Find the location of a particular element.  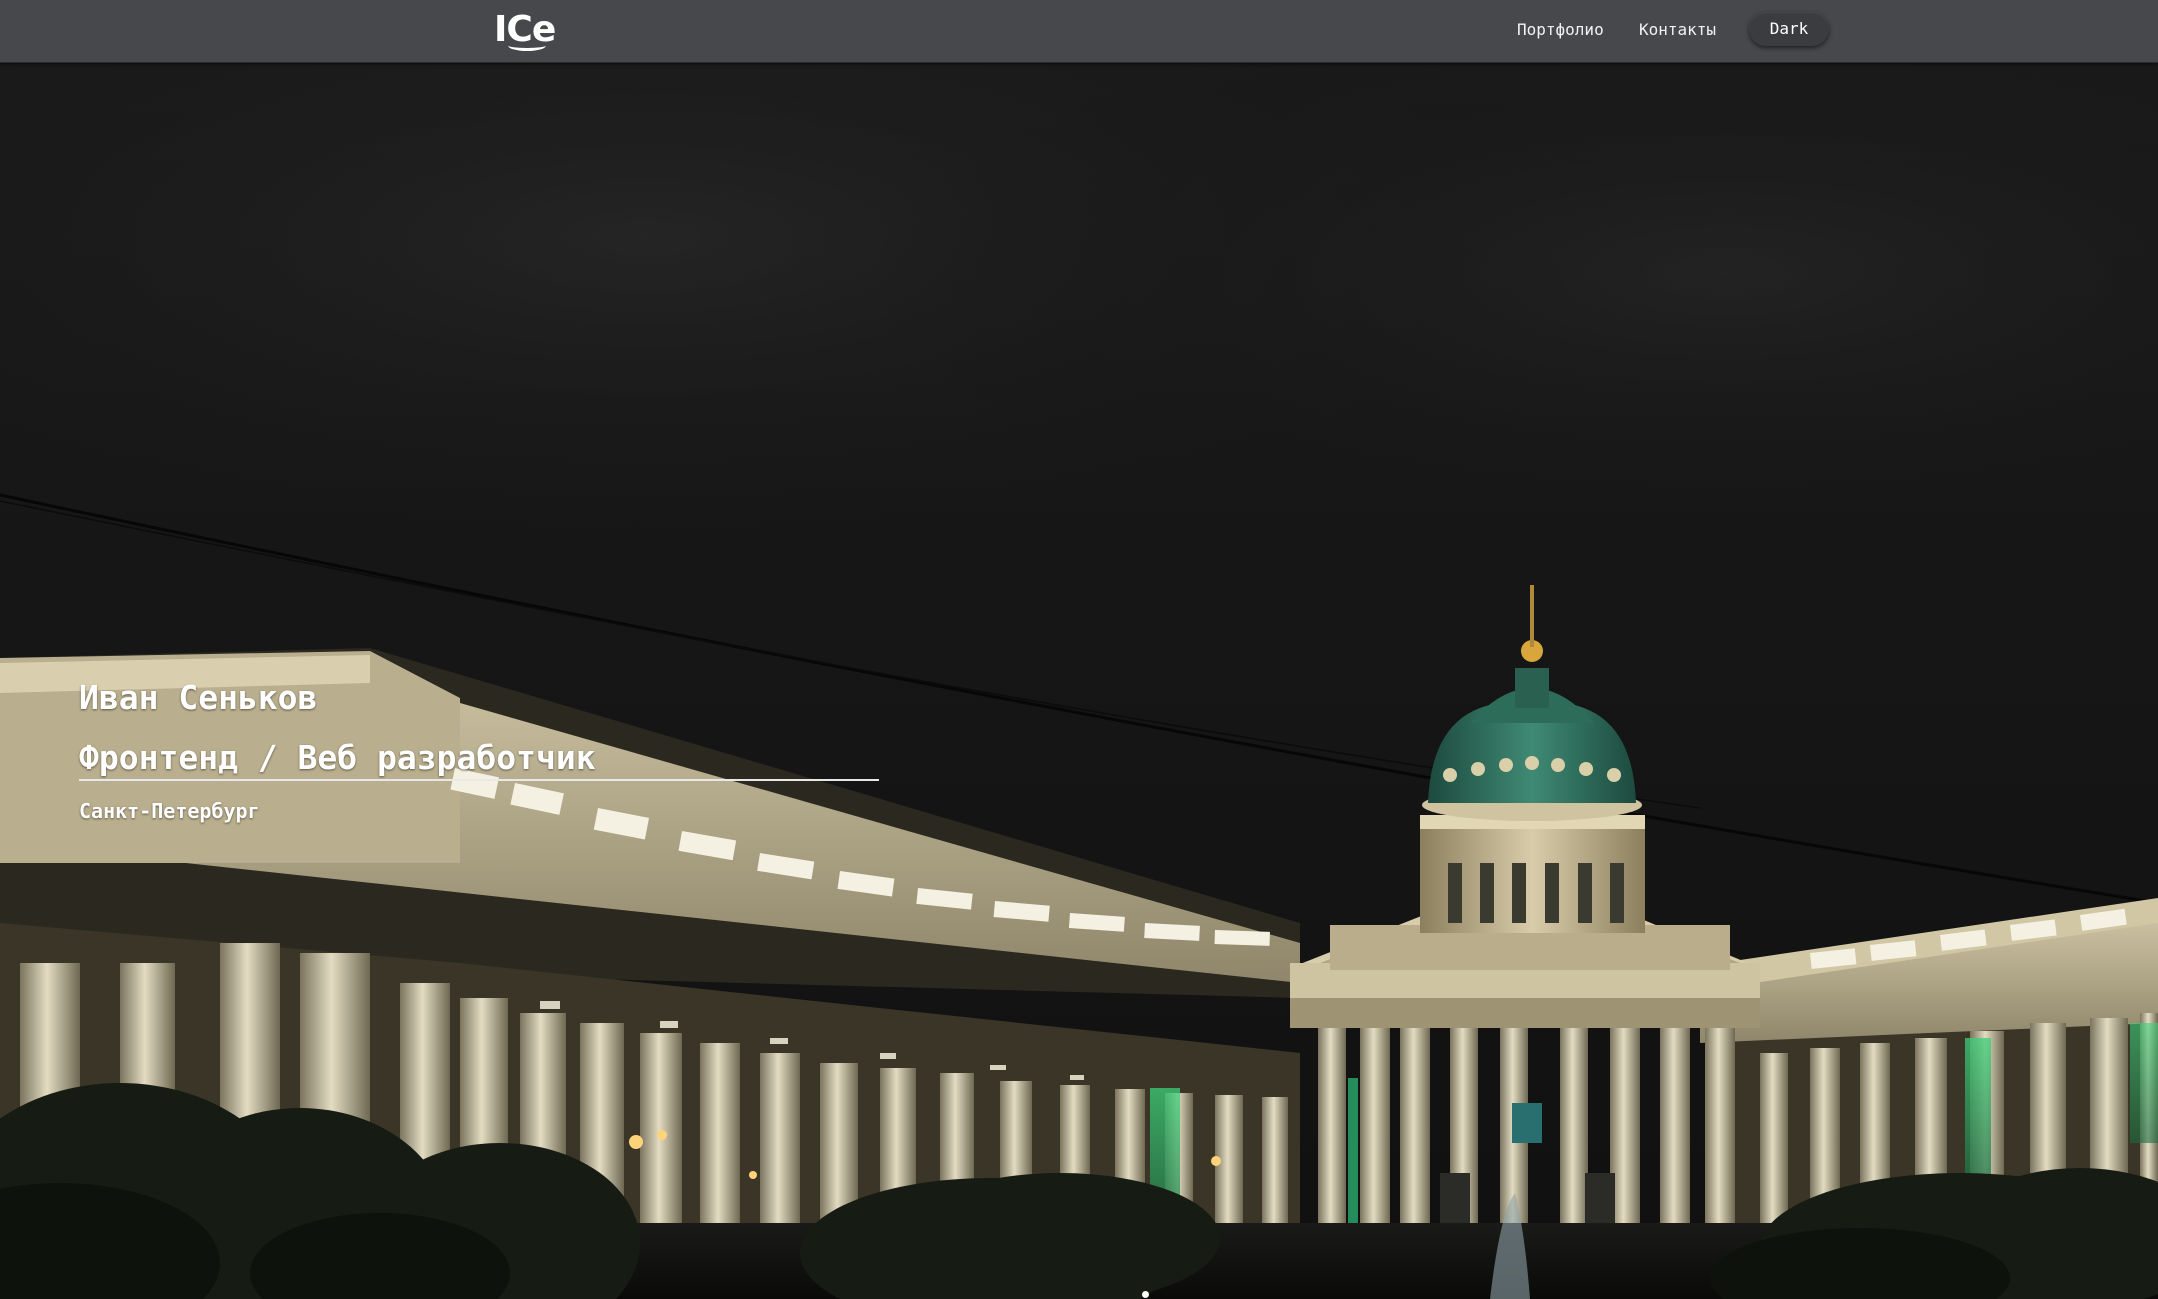

hero-city: Санкт-Петербург is located at coordinates (169, 811).